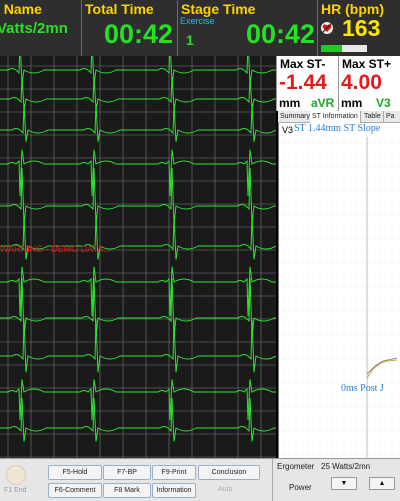  I want to click on tab-summary: Summary, so click(295, 117).